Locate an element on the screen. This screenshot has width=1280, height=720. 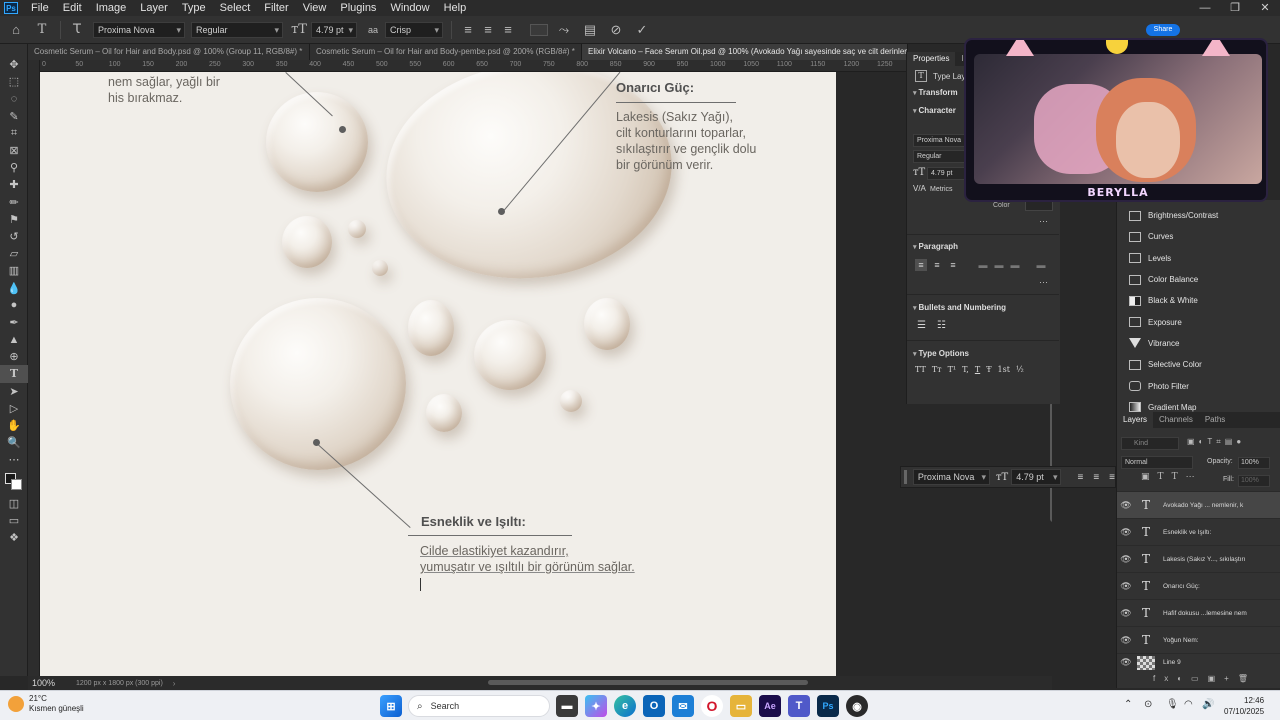
layer-row: 👁 T Esneklik ve Işıltı: is located at coordinates (1198, 531).